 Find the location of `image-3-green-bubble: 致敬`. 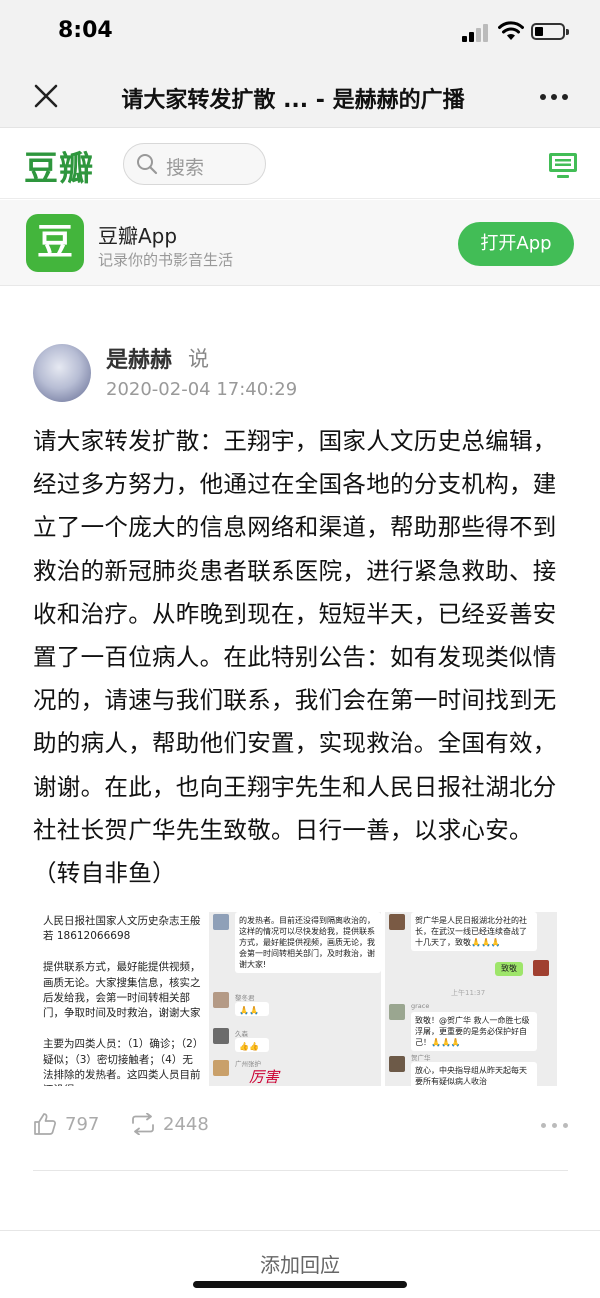

image-3-green-bubble: 致敬 is located at coordinates (509, 969).